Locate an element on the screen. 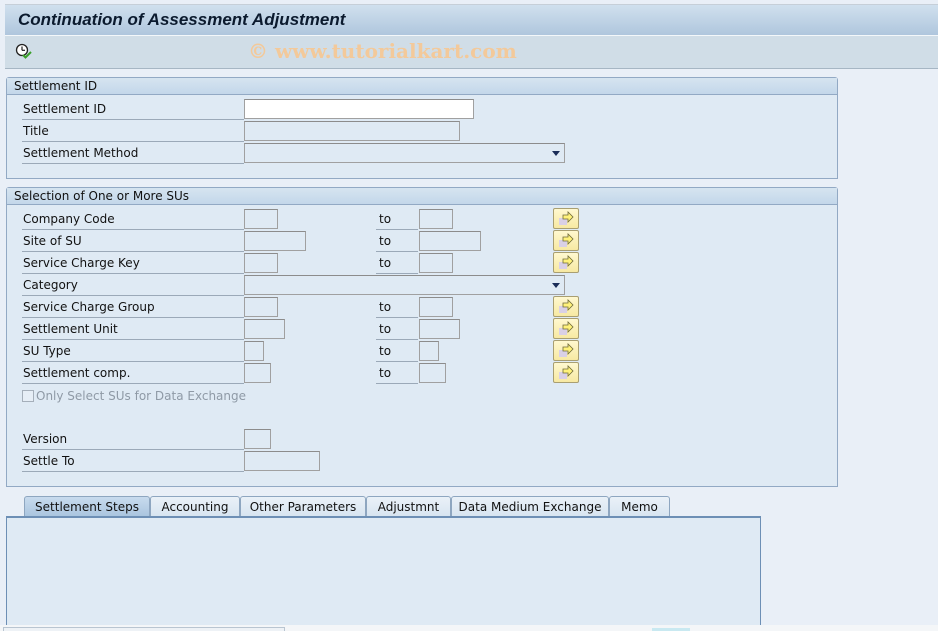 The image size is (938, 631). service-charge-group-label: Service Charge Group is located at coordinates (133, 307).